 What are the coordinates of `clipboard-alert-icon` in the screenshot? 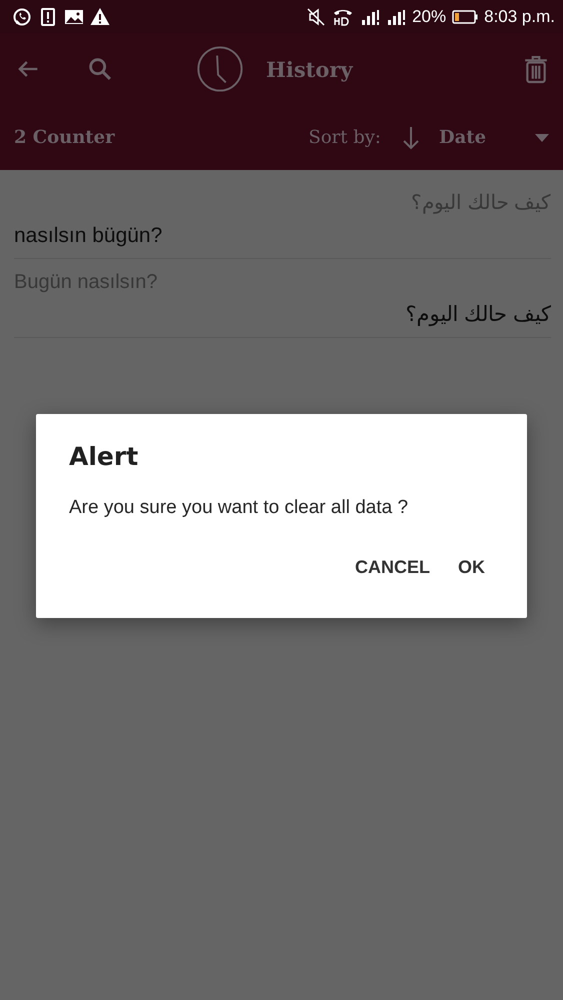 It's located at (48, 16).